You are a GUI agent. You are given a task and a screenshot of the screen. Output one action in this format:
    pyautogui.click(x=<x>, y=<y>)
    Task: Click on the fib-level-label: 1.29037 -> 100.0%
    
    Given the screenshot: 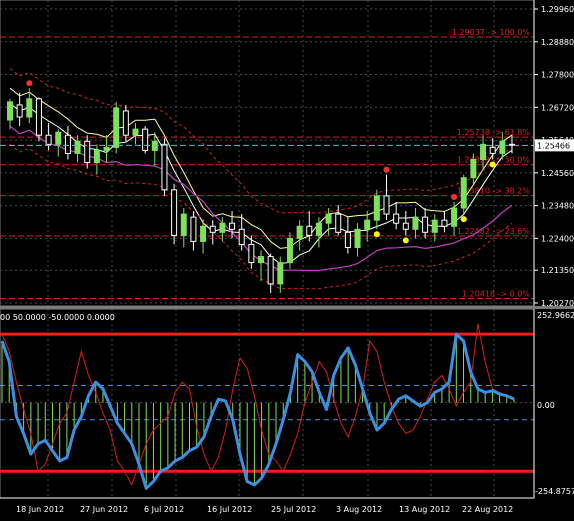 What is the action you would take?
    pyautogui.click(x=491, y=32)
    